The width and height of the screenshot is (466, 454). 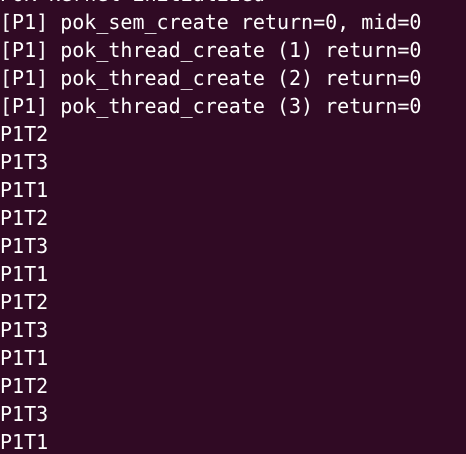 What do you see at coordinates (211, 78) in the screenshot?
I see `terminal-line: [P1] pok_thread_create (2) return=0` at bounding box center [211, 78].